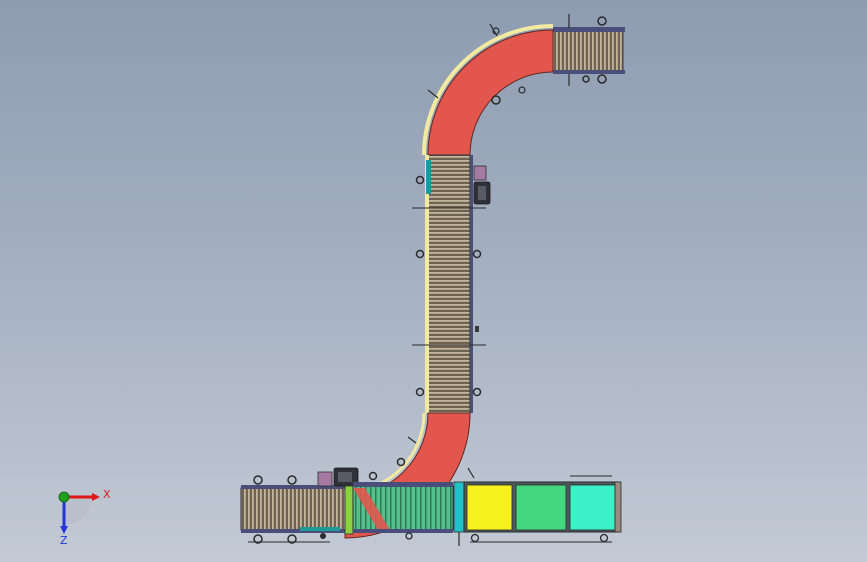 The height and width of the screenshot is (562, 867). I want to click on x-axis-label: X, so click(107, 494).